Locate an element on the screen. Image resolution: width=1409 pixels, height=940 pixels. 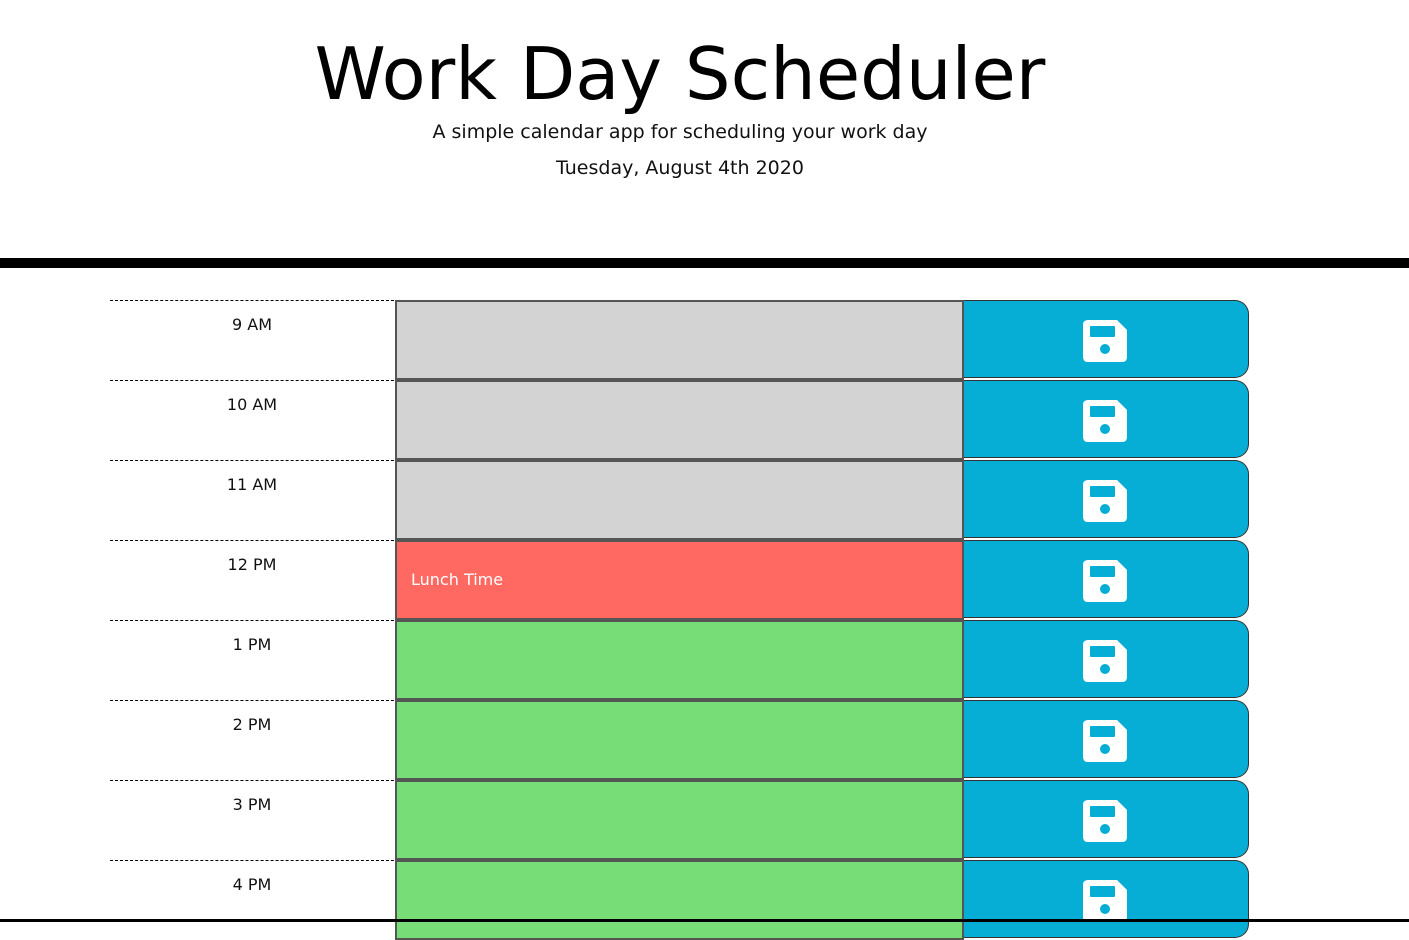
time-block-row: 1 PM is located at coordinates (680, 660).